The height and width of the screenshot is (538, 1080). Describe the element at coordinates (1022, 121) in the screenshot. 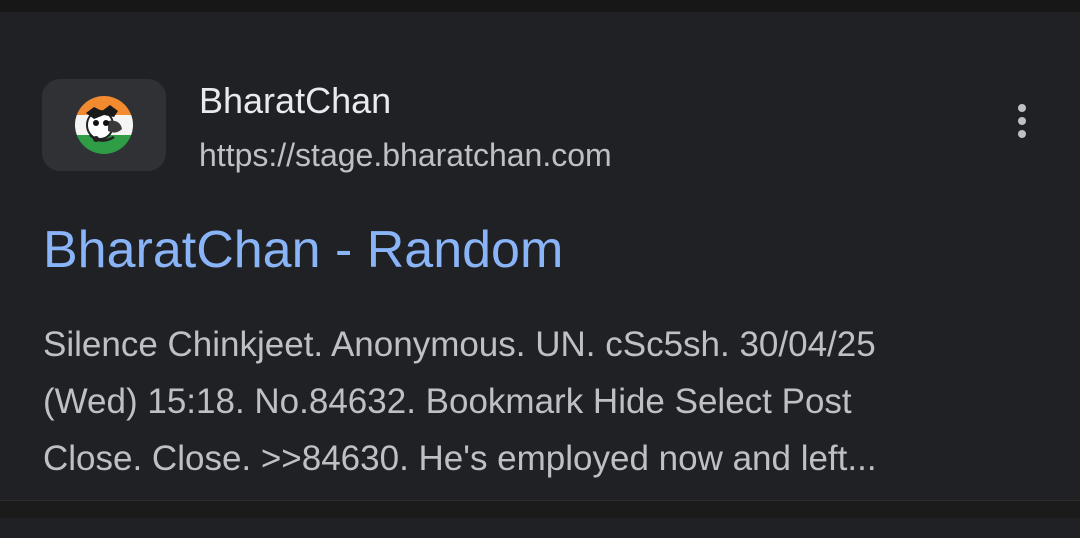

I see `more-options-button` at that location.